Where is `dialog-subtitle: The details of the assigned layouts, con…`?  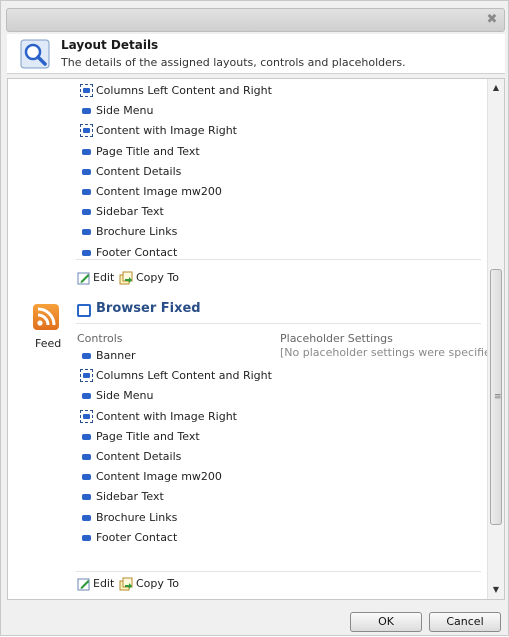 dialog-subtitle: The details of the assigned layouts, con… is located at coordinates (233, 62).